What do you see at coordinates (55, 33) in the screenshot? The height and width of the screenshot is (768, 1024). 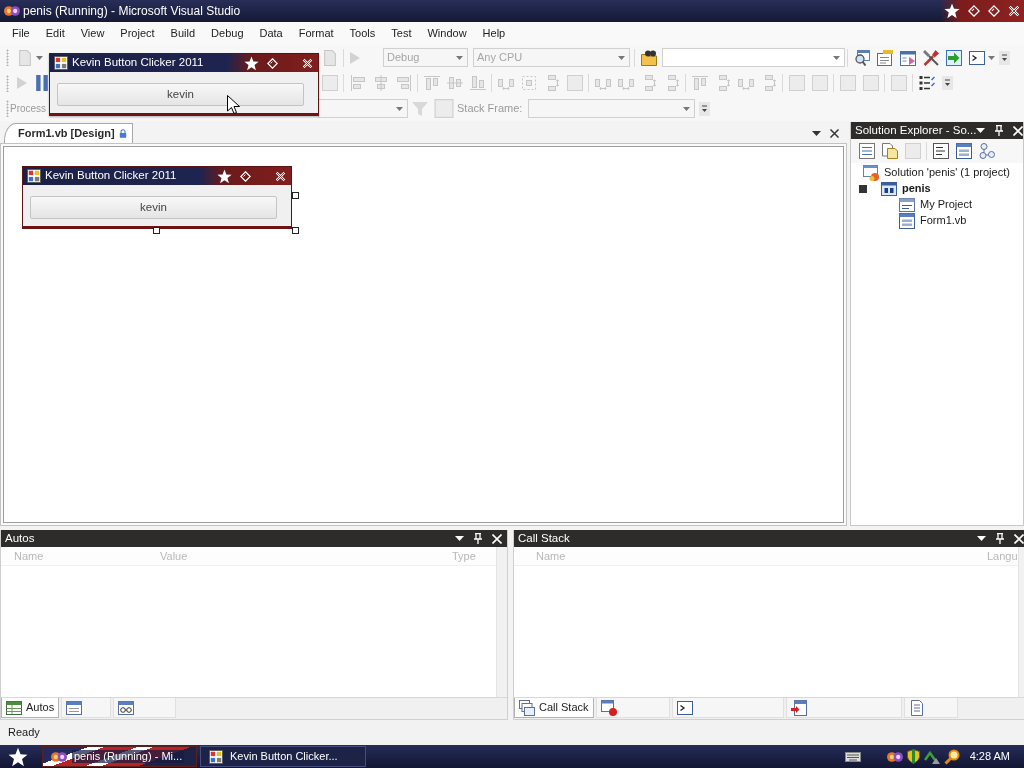 I see `menu-item: Edit` at bounding box center [55, 33].